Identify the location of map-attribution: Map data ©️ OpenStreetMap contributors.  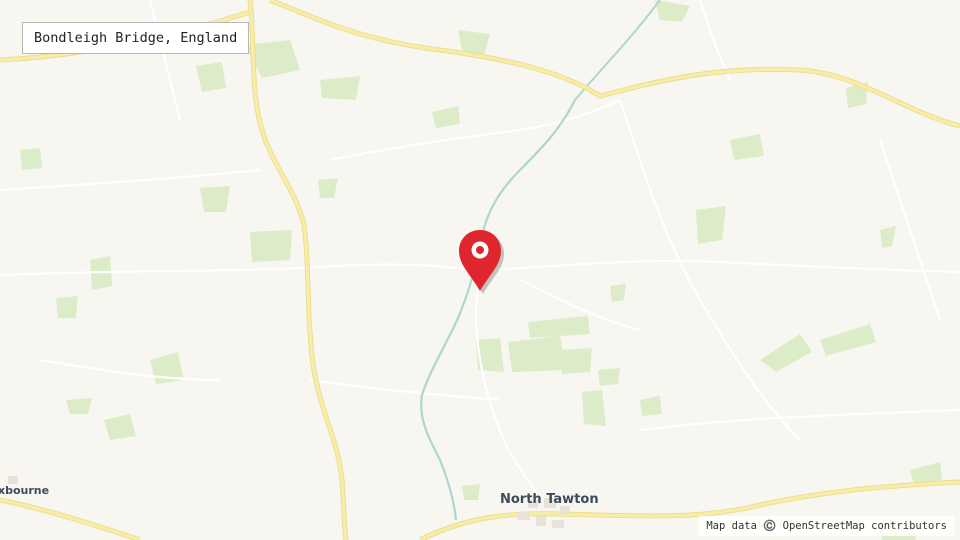
(826, 526).